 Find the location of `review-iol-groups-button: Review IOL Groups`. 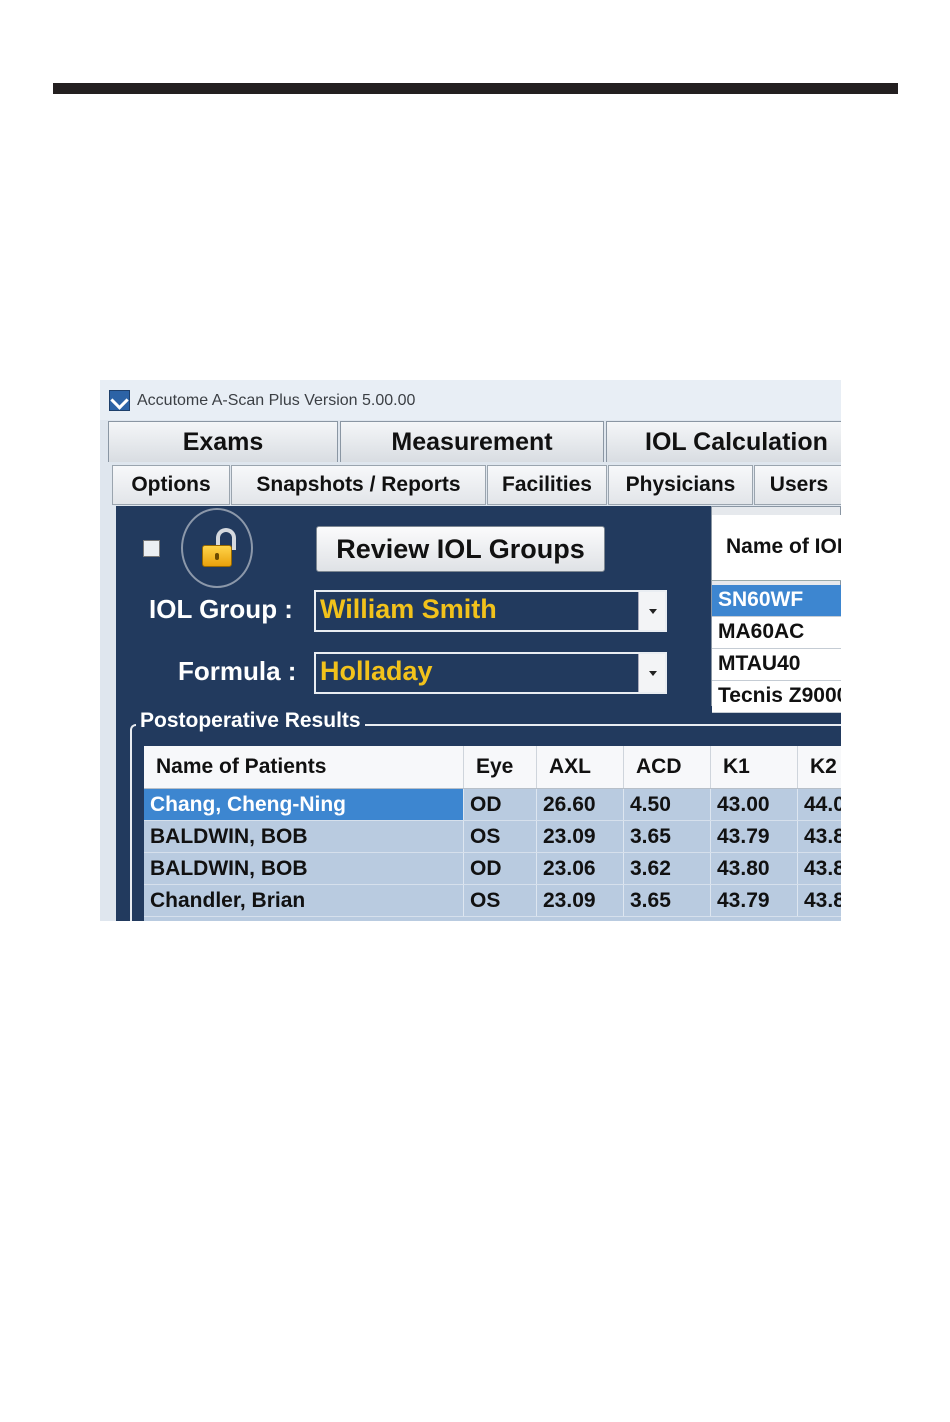

review-iol-groups-button: Review IOL Groups is located at coordinates (460, 549).